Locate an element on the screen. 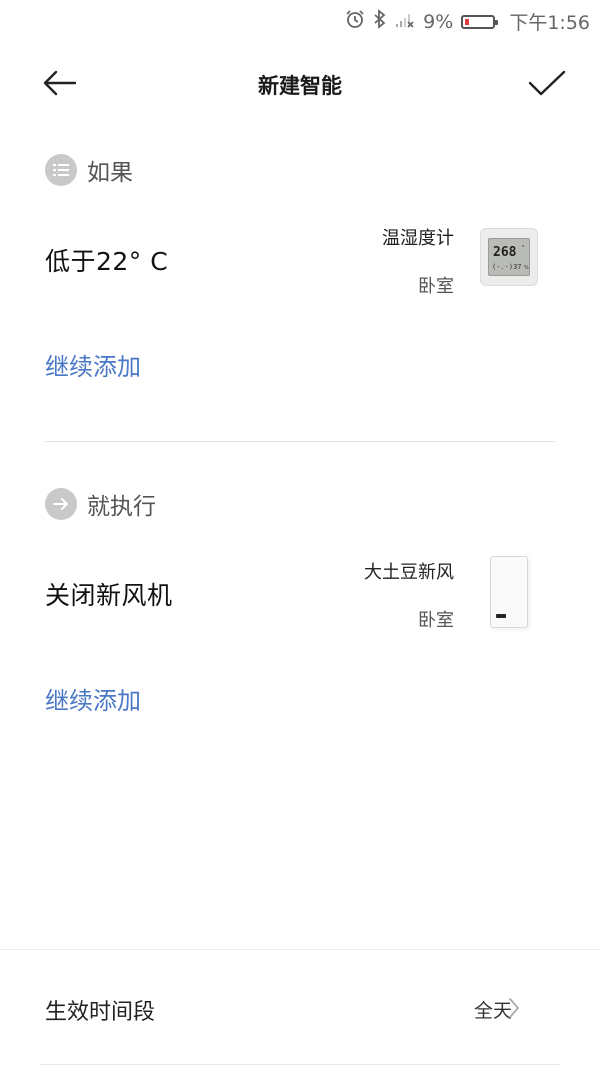  checkmark-icon is located at coordinates (547, 85).